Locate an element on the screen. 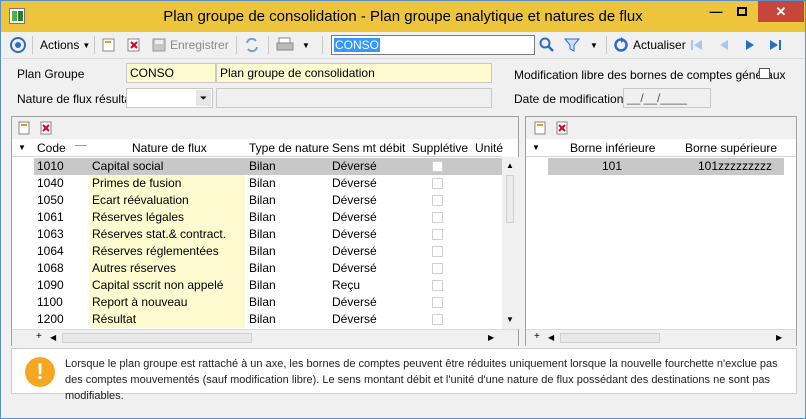 This screenshot has height=419, width=806. column-header-suppletive: Supplétive is located at coordinates (440, 148).